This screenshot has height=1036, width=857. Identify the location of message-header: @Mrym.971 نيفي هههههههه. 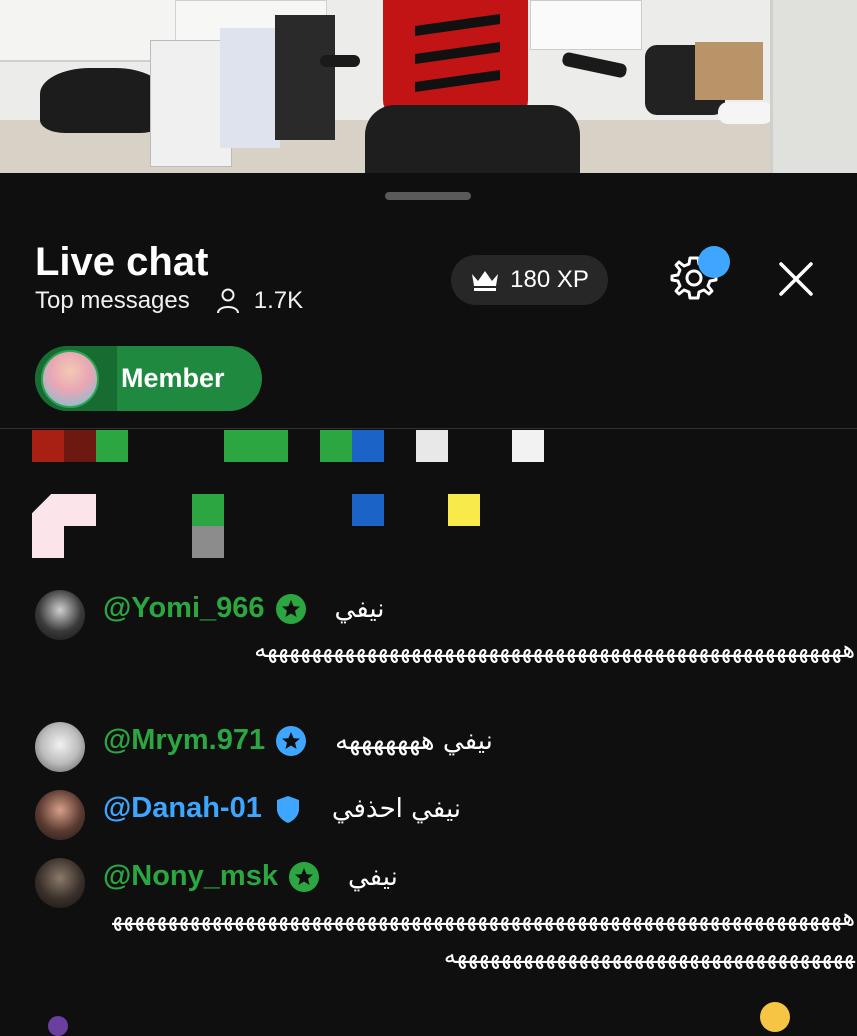
(298, 740).